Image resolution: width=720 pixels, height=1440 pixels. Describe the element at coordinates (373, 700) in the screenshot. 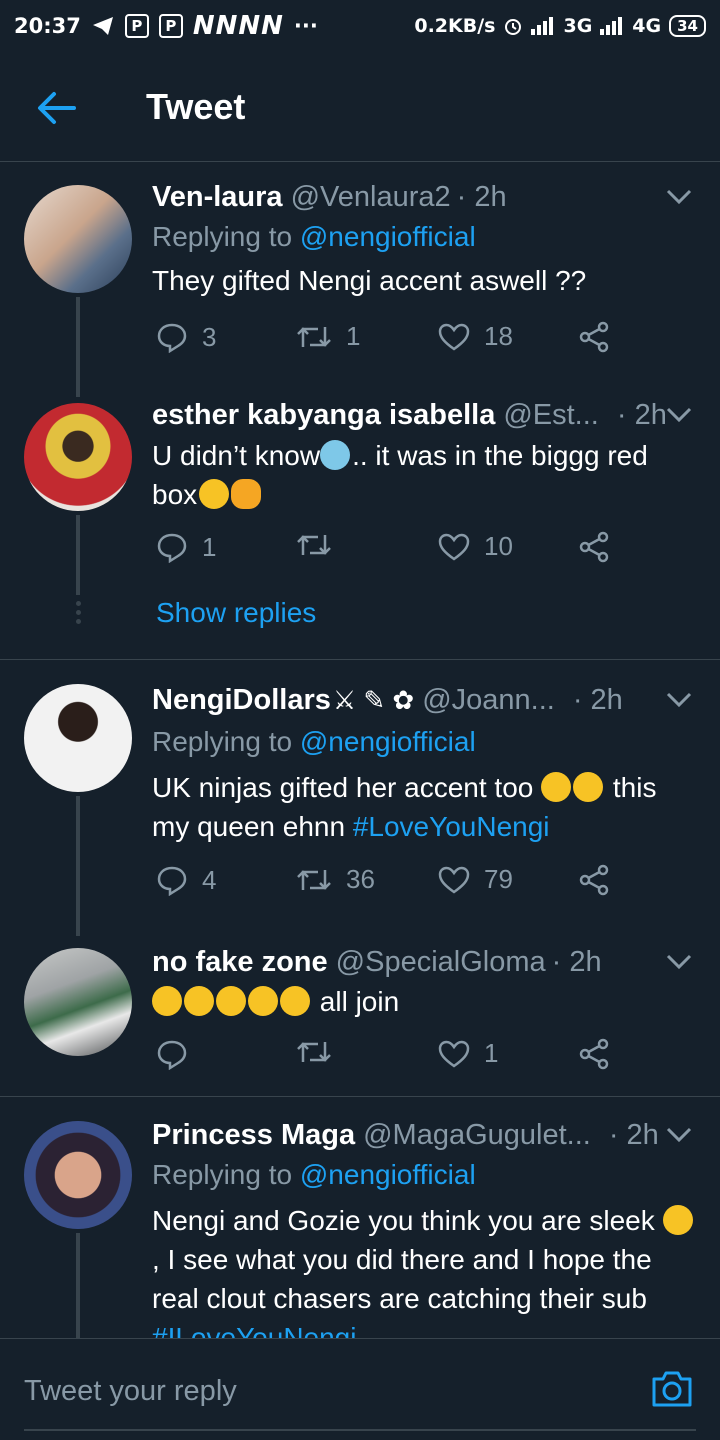

I see `swords-emoji: ⚔ ✎ ✿` at that location.